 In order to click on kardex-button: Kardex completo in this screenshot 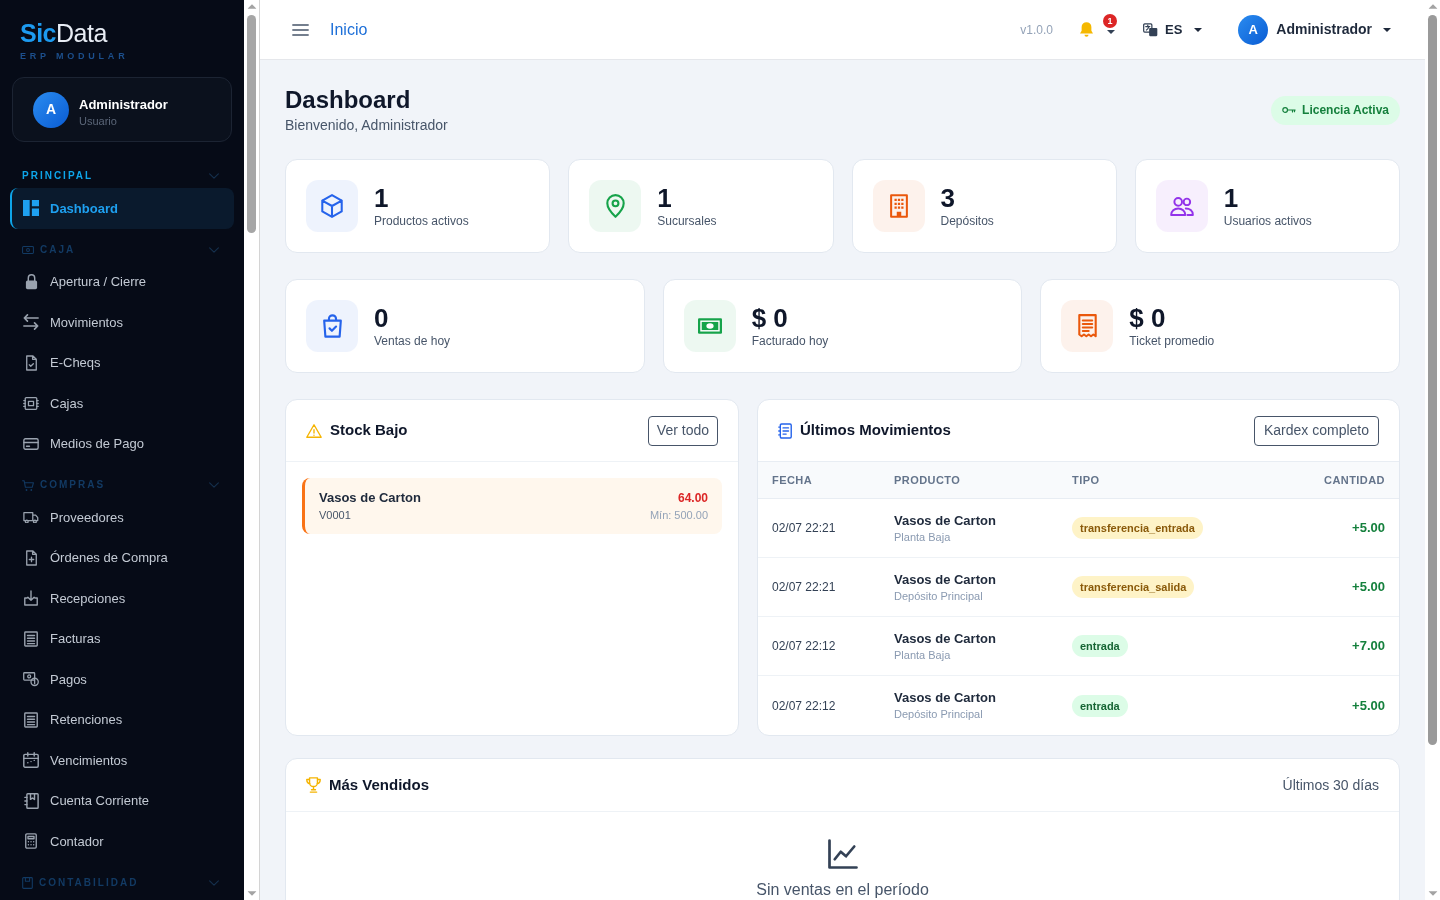, I will do `click(1316, 430)`.